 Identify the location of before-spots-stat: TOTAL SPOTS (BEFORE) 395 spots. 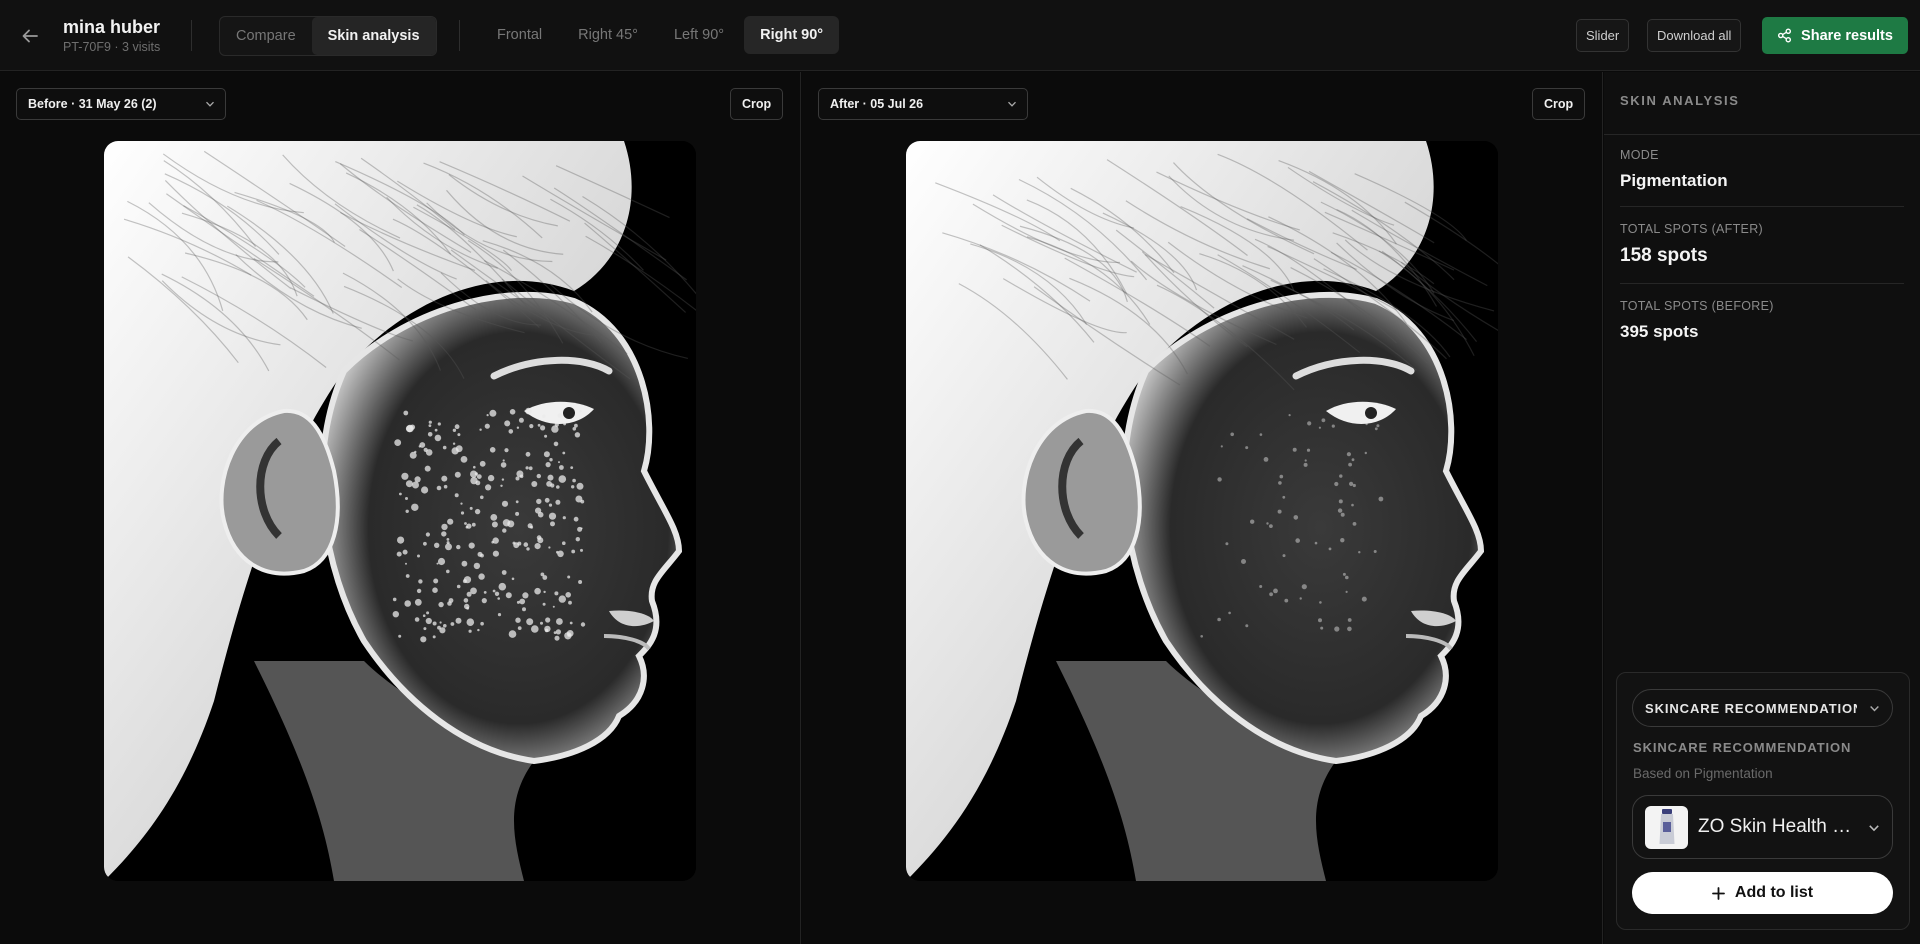
(1762, 320).